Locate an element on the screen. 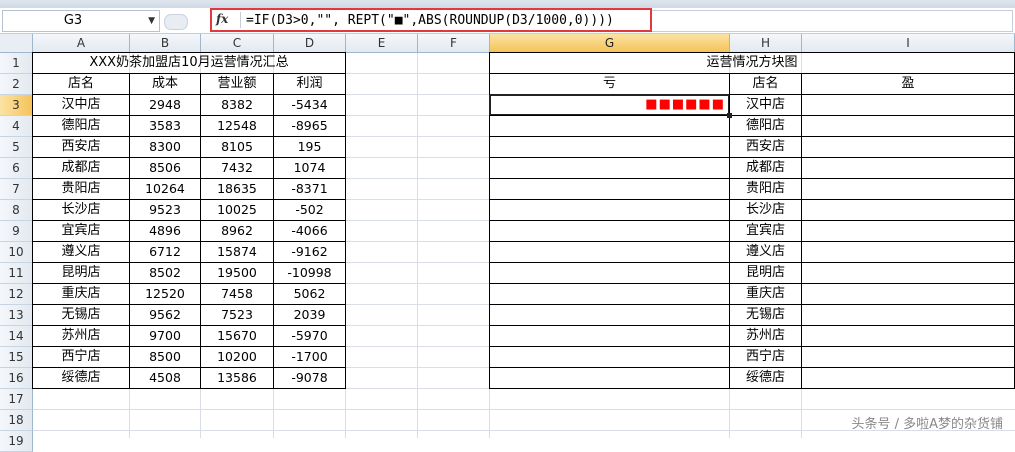  table1-cell: 8506 is located at coordinates (165, 168).